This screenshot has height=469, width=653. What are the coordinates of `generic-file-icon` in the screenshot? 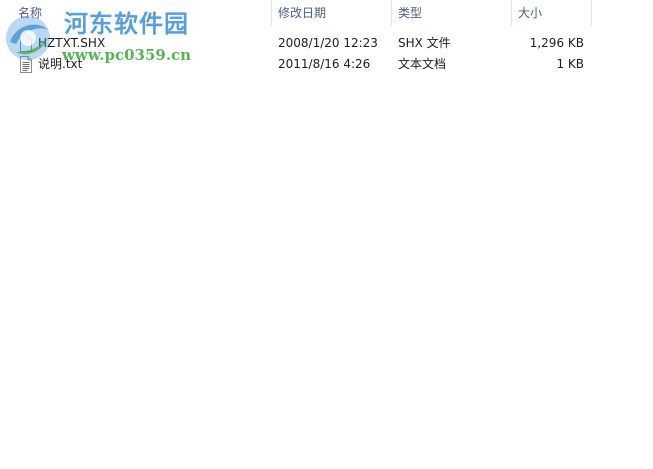 It's located at (26, 43).